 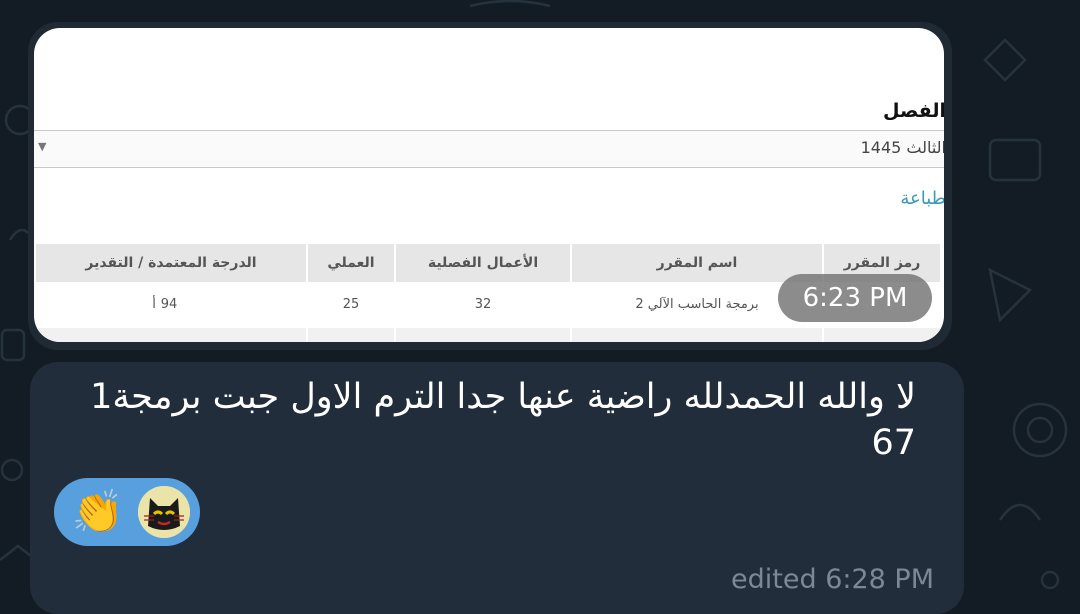 What do you see at coordinates (913, 111) in the screenshot?
I see `semester-label: الفصل` at bounding box center [913, 111].